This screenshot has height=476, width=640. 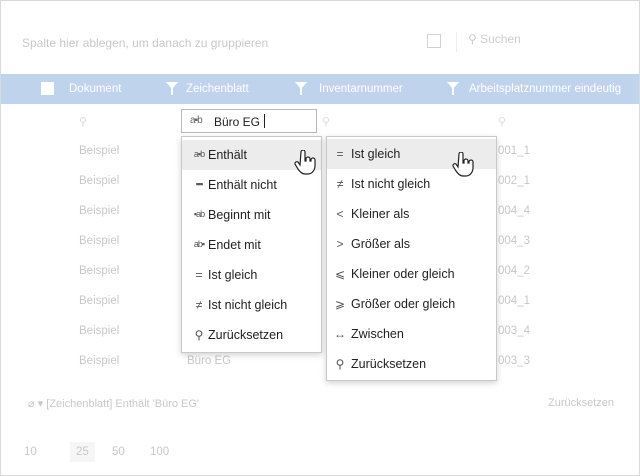 I want to click on submenu-item-greater-than: > Größer als, so click(x=411, y=244).